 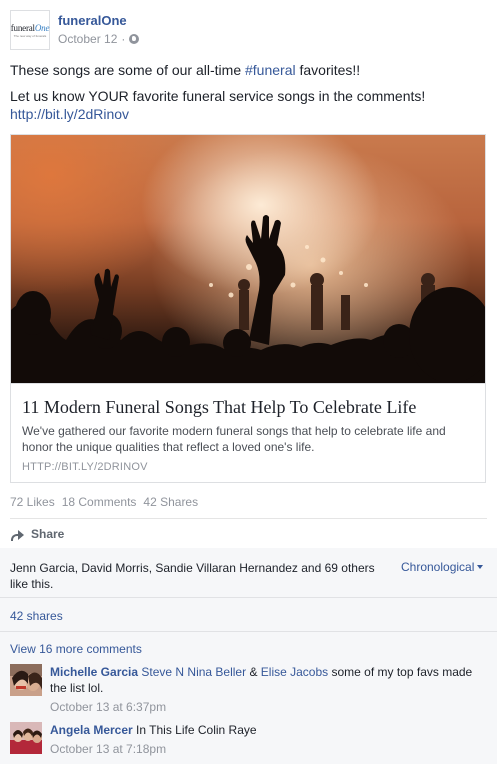 I want to click on tagged-user-link: Steve N Nina Beller, so click(x=193, y=672).